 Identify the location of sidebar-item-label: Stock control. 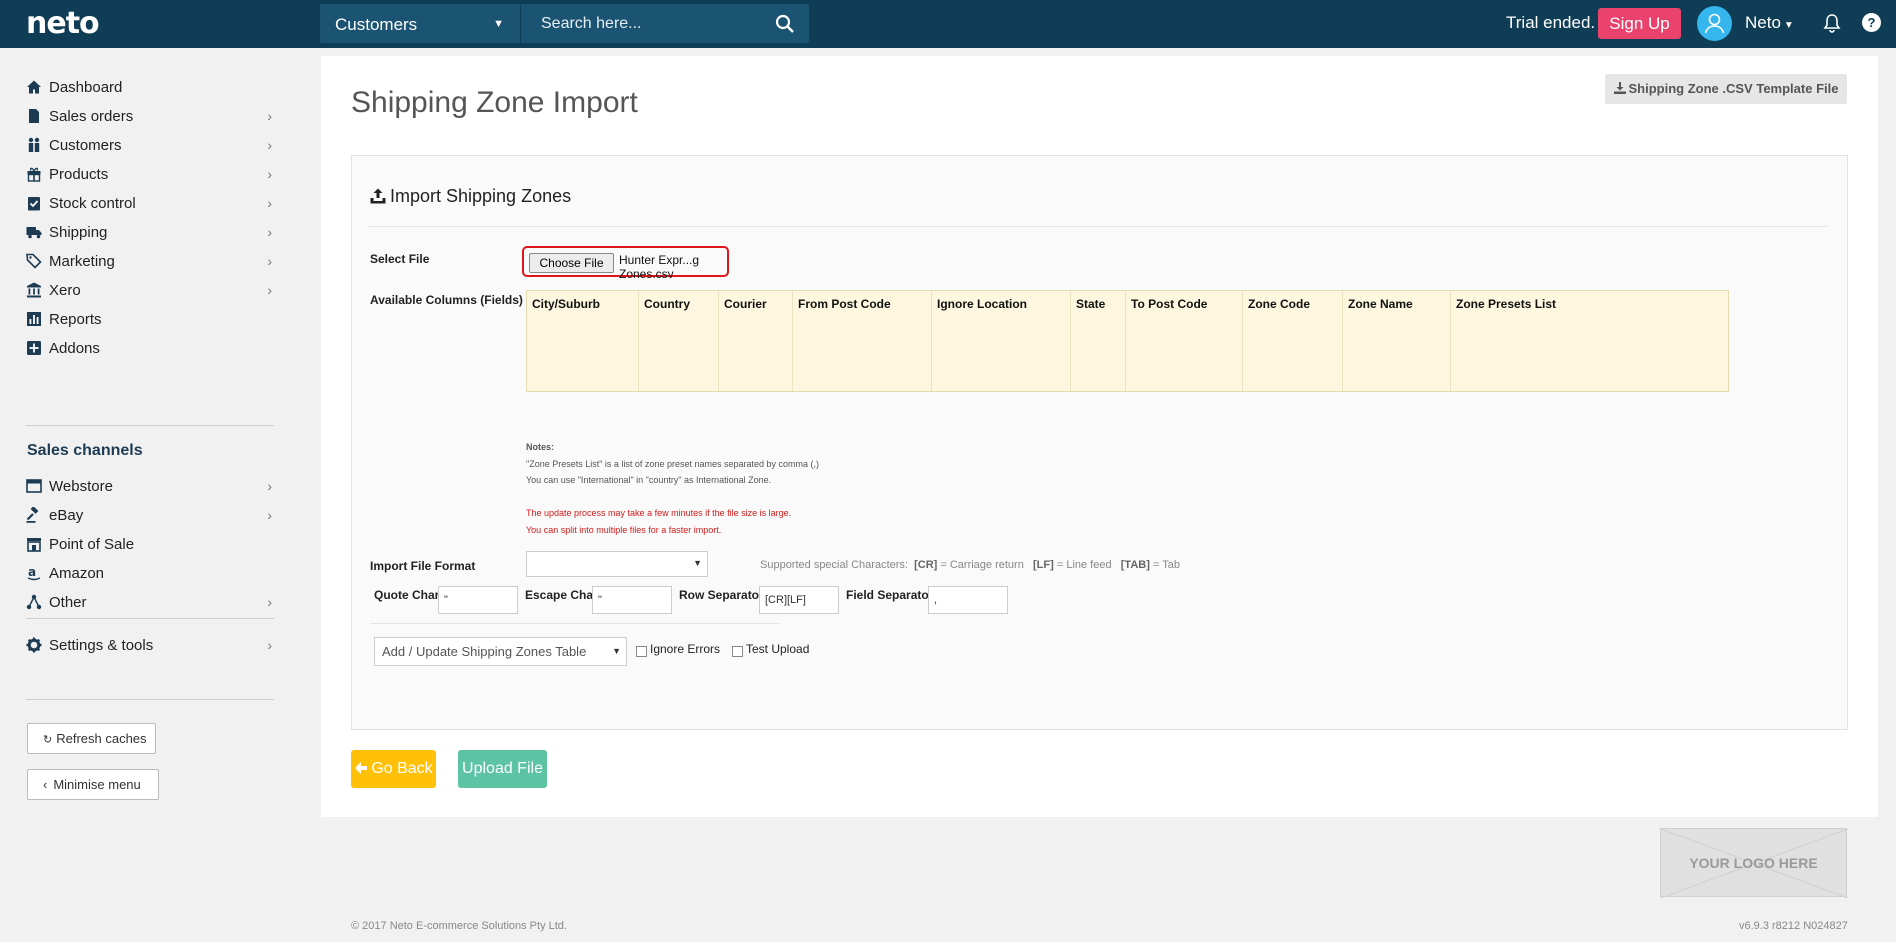
(92, 203).